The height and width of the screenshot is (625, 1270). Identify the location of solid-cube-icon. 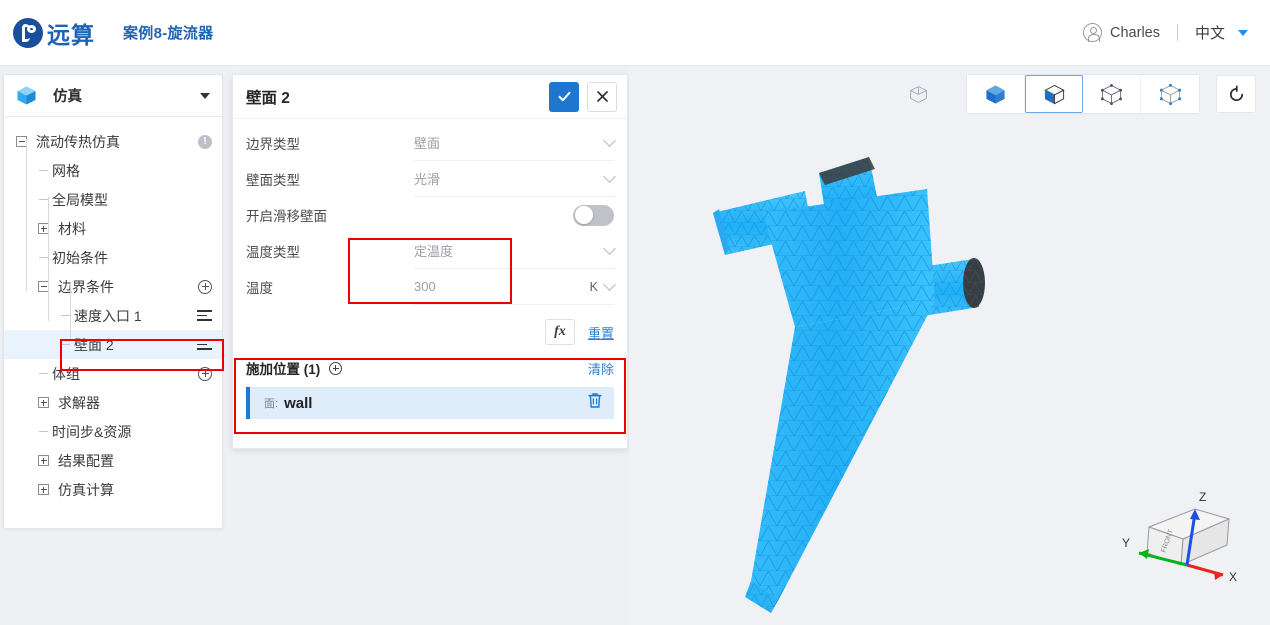
(996, 94).